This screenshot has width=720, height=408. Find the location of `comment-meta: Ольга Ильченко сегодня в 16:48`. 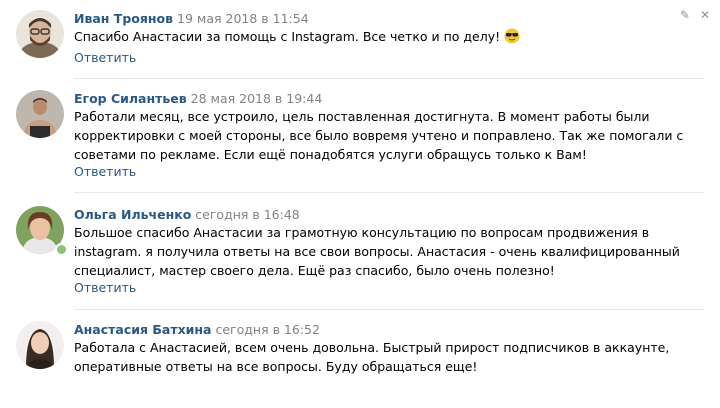

comment-meta: Ольга Ильченко сегодня в 16:48 is located at coordinates (187, 215).